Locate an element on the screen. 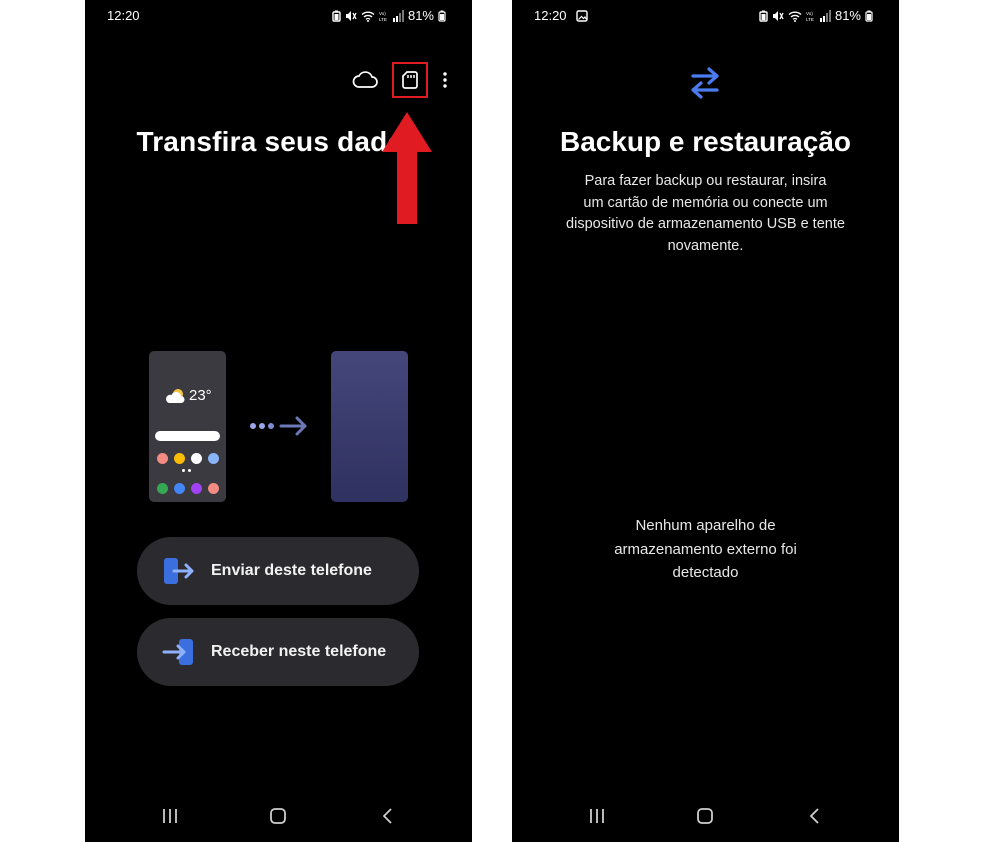 The width and height of the screenshot is (984, 842). instructions-line: Para fazer backup ou restaurar, insira is located at coordinates (705, 181).